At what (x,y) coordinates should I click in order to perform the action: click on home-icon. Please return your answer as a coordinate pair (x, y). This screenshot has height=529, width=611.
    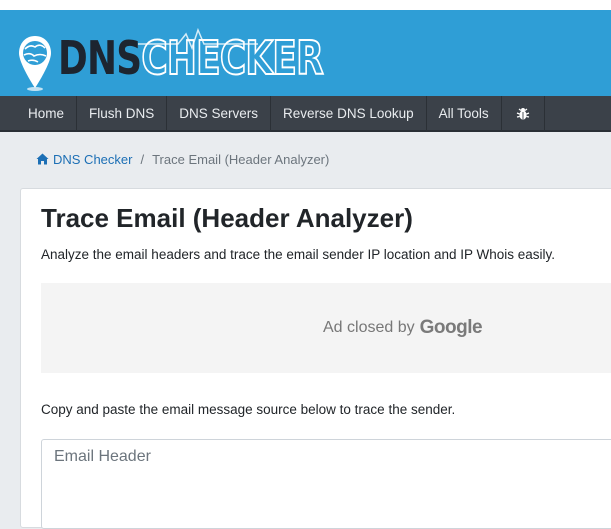
    Looking at the image, I should click on (42, 159).